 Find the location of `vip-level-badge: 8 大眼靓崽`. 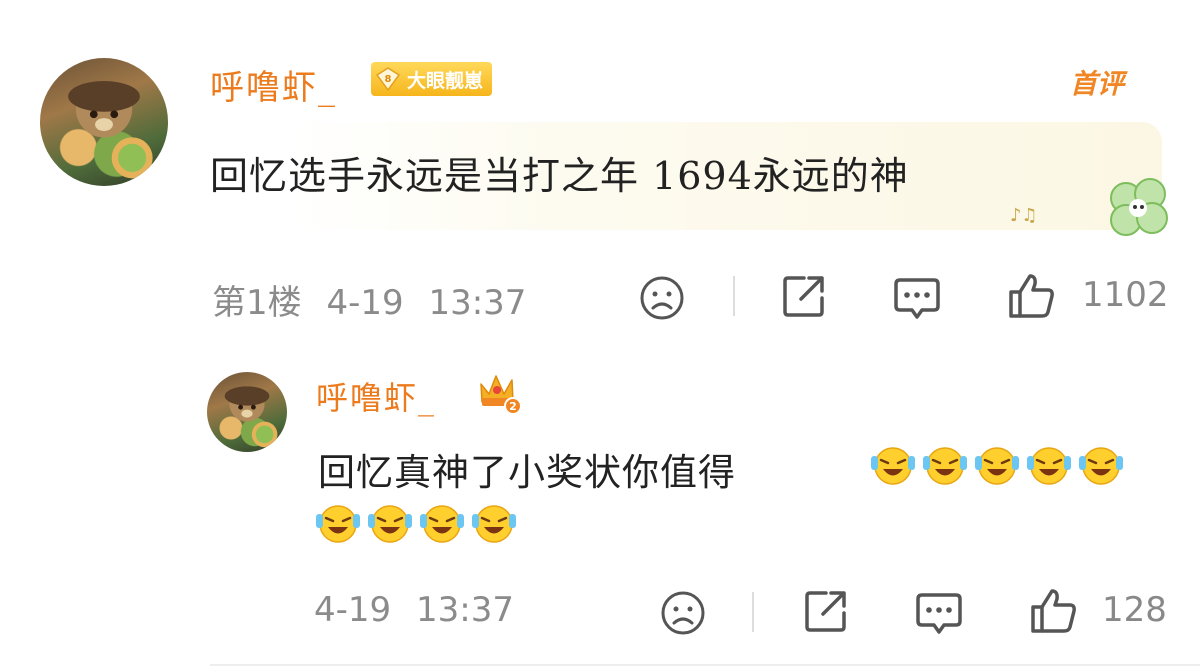

vip-level-badge: 8 大眼靓崽 is located at coordinates (432, 79).